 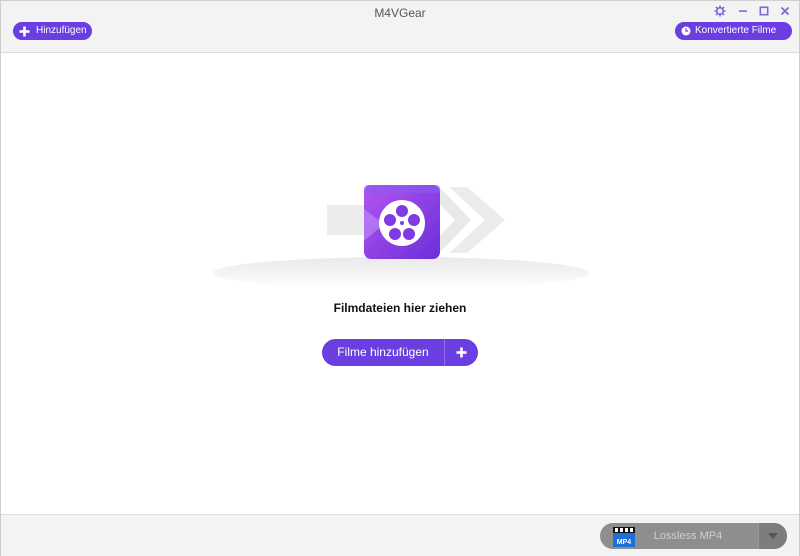 I want to click on add-movies-button: Filme hinzufügen, so click(x=400, y=352).